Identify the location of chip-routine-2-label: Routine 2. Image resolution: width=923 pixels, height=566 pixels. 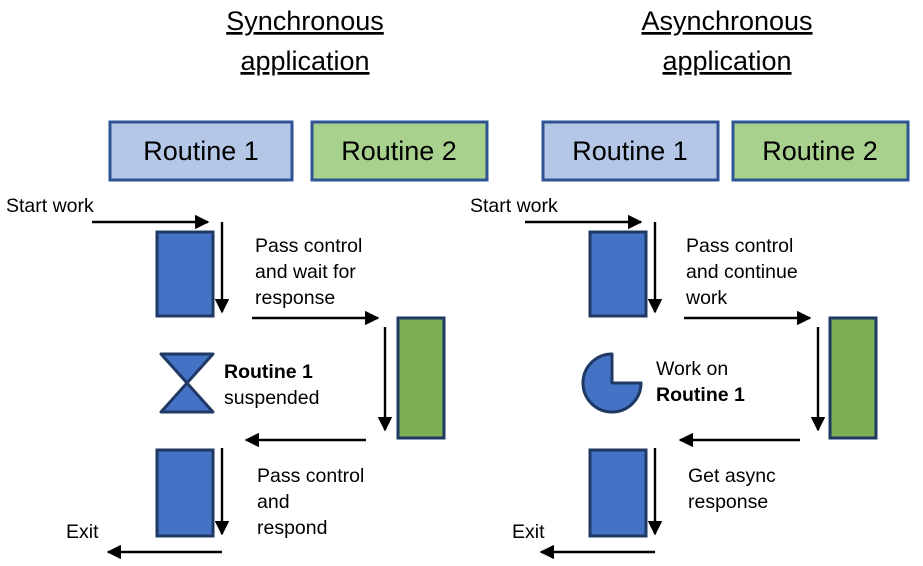
(399, 151).